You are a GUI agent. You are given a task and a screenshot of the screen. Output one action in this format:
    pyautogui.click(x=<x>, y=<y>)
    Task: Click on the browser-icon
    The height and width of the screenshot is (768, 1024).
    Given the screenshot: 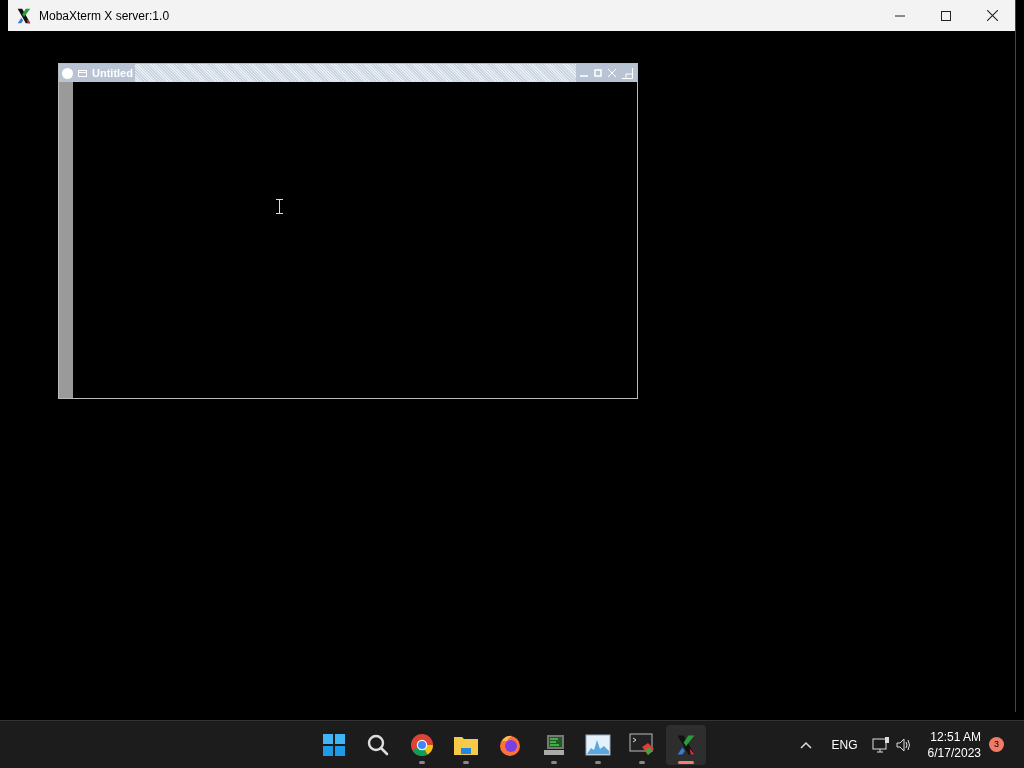 What is the action you would take?
    pyautogui.click(x=422, y=744)
    